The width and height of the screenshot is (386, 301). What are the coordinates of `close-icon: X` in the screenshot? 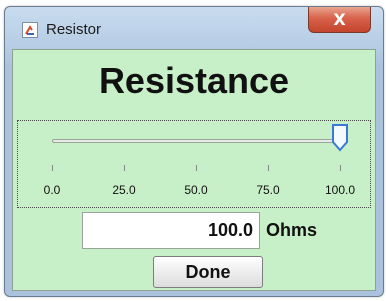 It's located at (339, 19).